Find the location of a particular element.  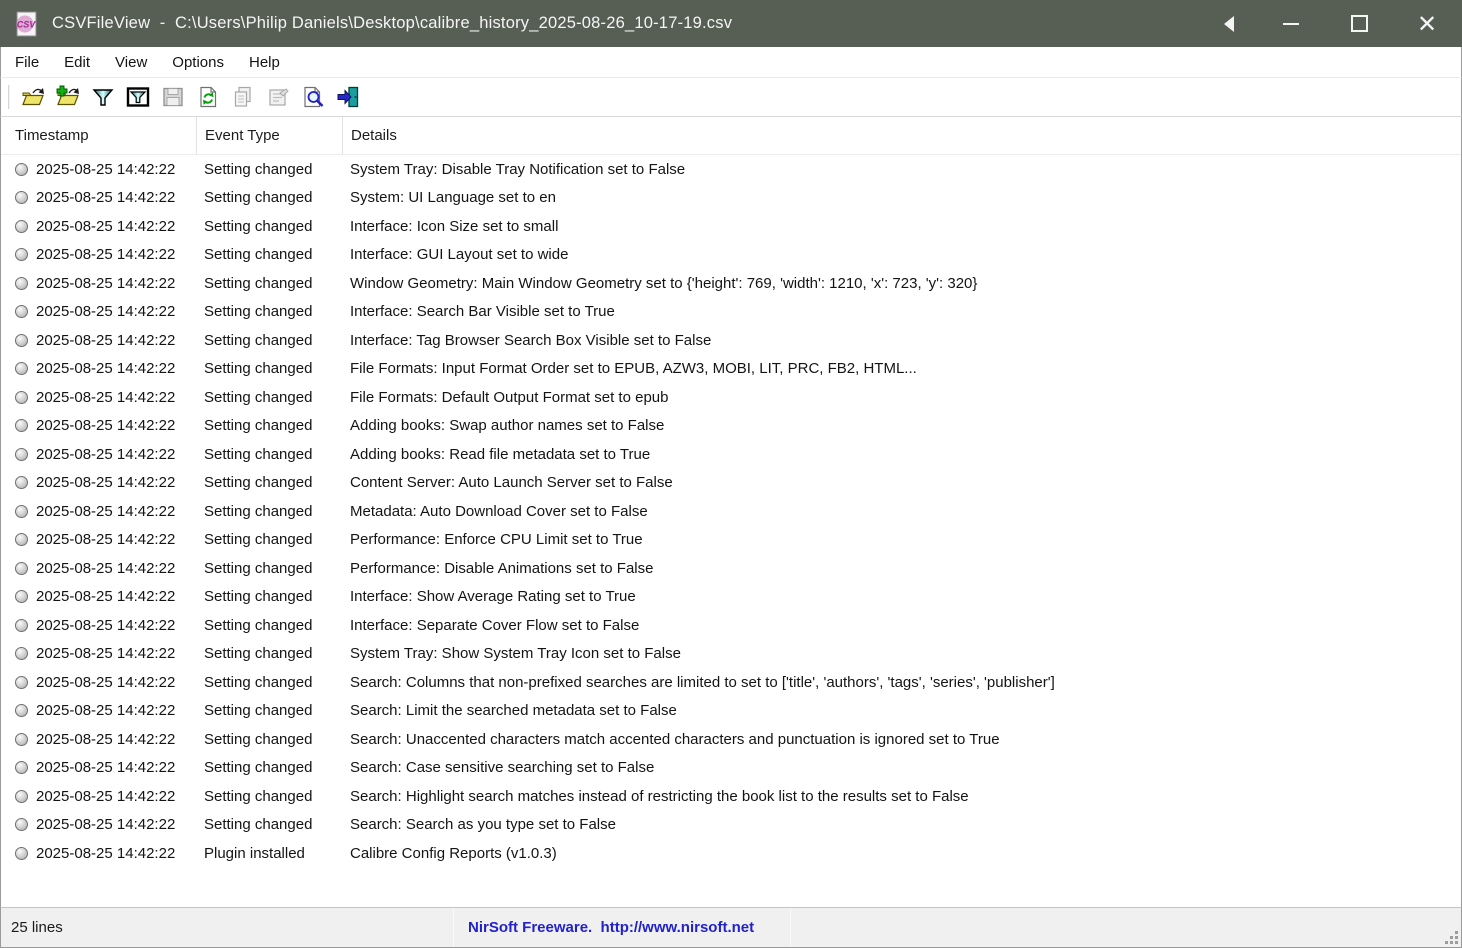

triangle-left-icon is located at coordinates (1229, 23).